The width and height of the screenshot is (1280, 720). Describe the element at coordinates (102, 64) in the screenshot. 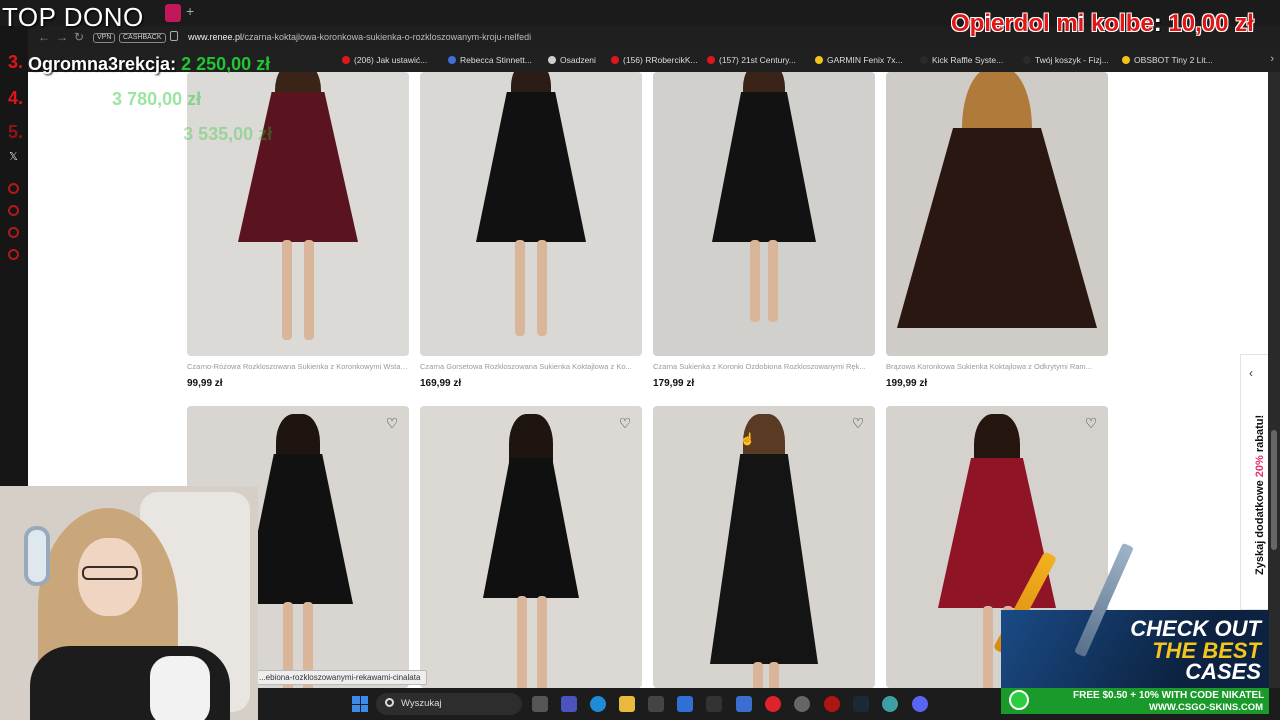

I see `donor-name: Ogromna3rekcja:` at that location.